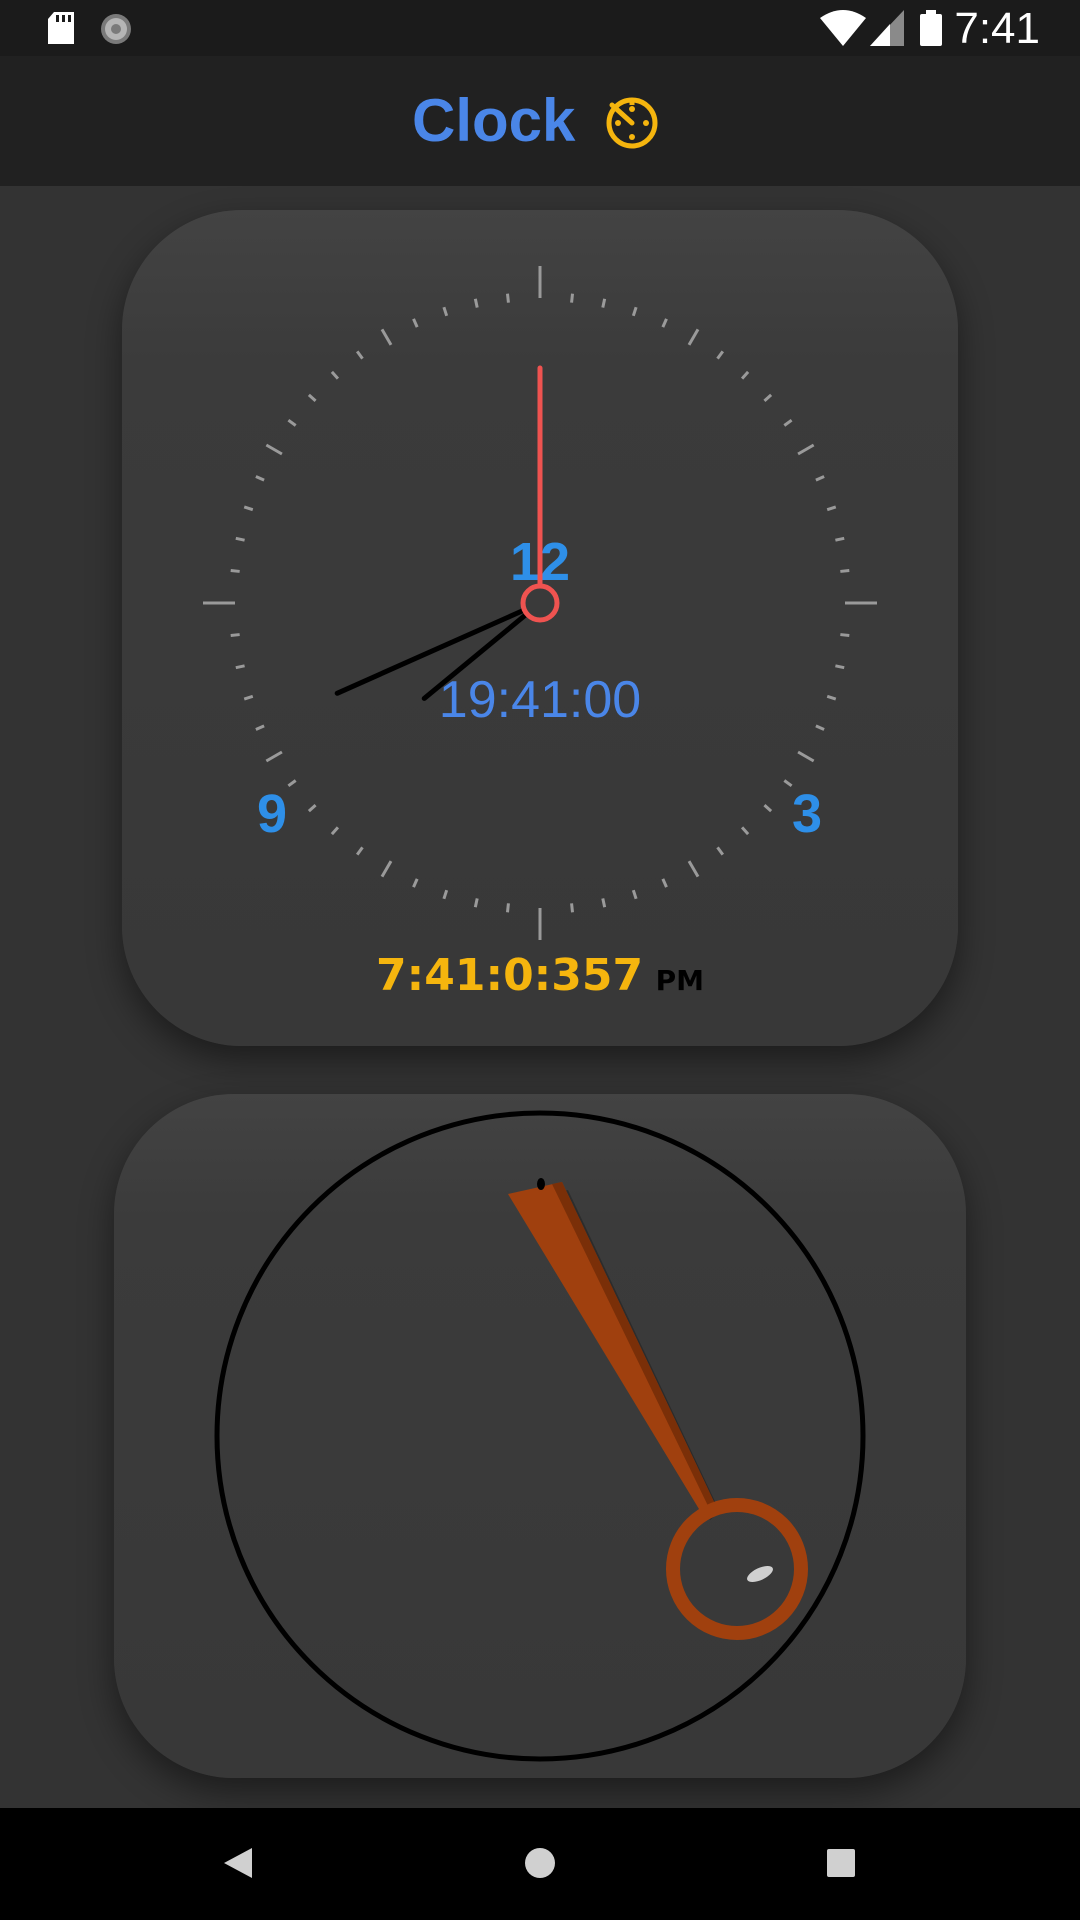 The width and height of the screenshot is (1080, 1920). I want to click on pivot-highlight, so click(760, 1574).